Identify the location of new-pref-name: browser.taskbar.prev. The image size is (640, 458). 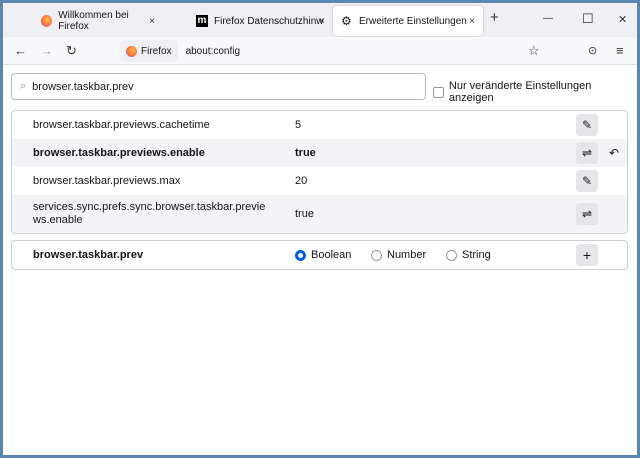
(88, 255).